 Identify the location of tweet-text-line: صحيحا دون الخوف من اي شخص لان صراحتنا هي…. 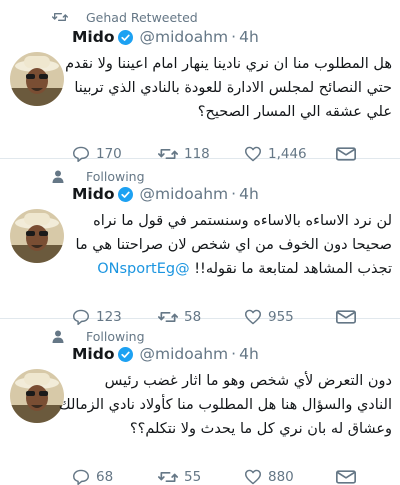
(233, 245).